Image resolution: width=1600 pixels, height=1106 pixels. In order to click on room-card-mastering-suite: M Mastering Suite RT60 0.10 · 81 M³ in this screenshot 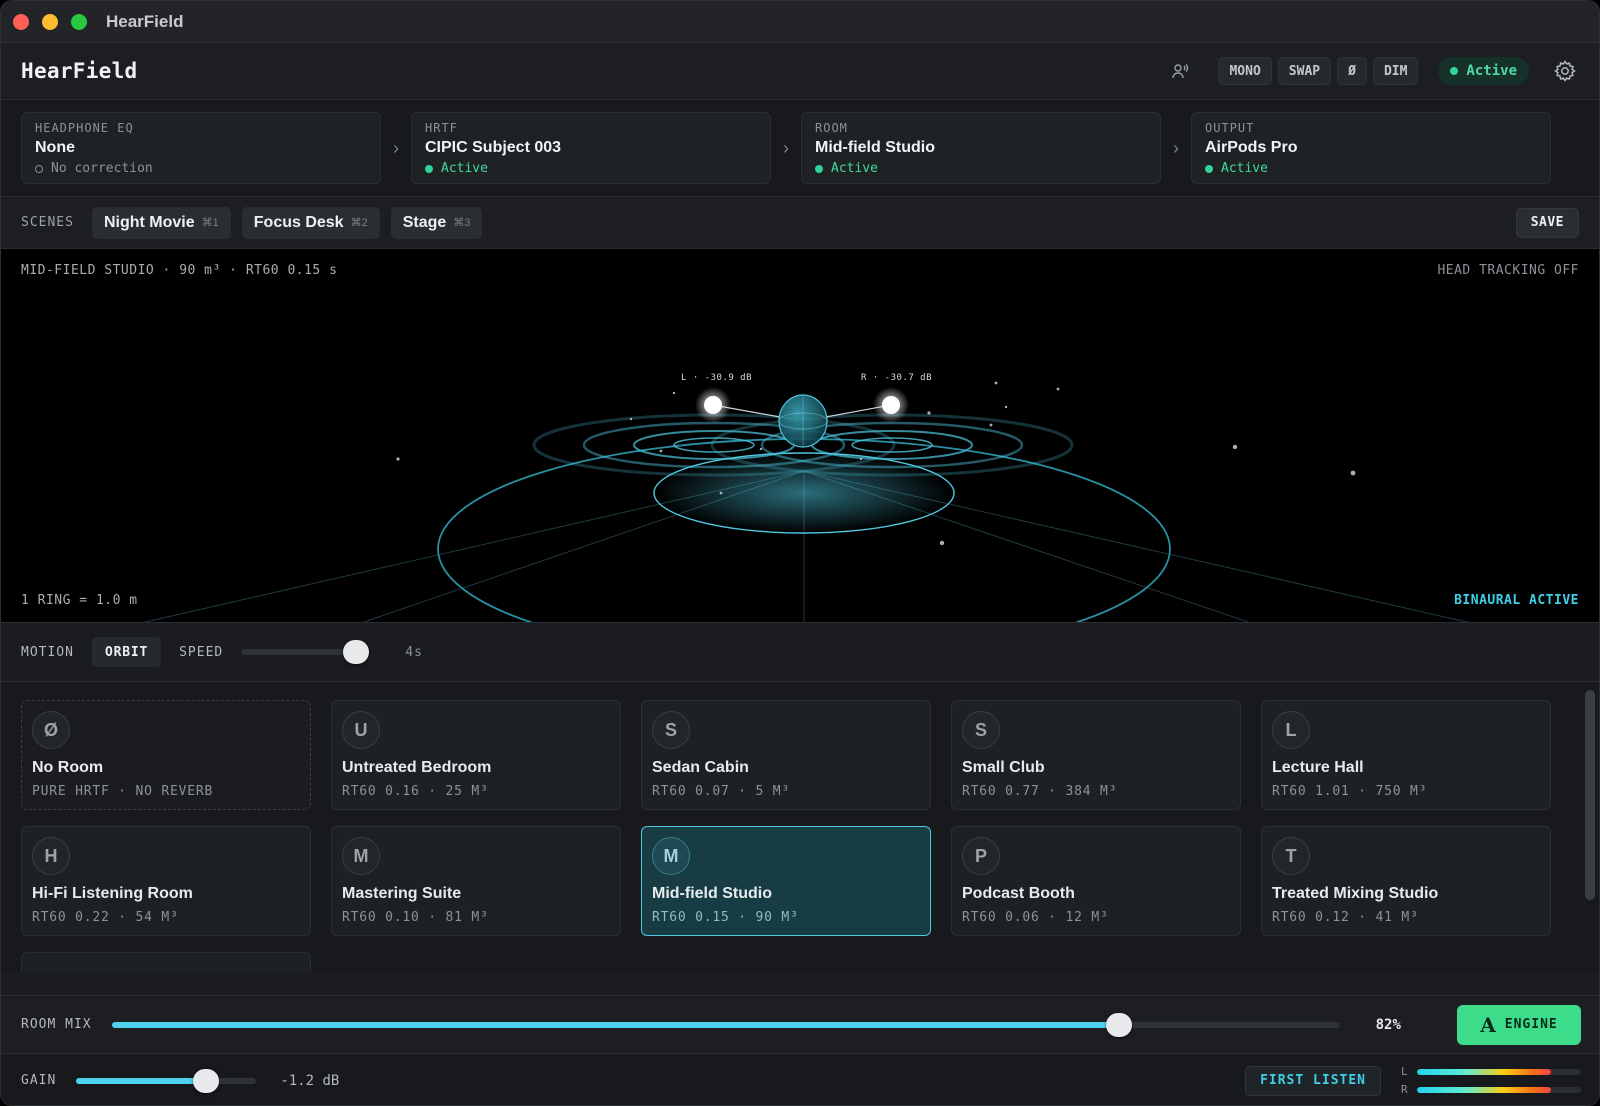, I will do `click(476, 881)`.